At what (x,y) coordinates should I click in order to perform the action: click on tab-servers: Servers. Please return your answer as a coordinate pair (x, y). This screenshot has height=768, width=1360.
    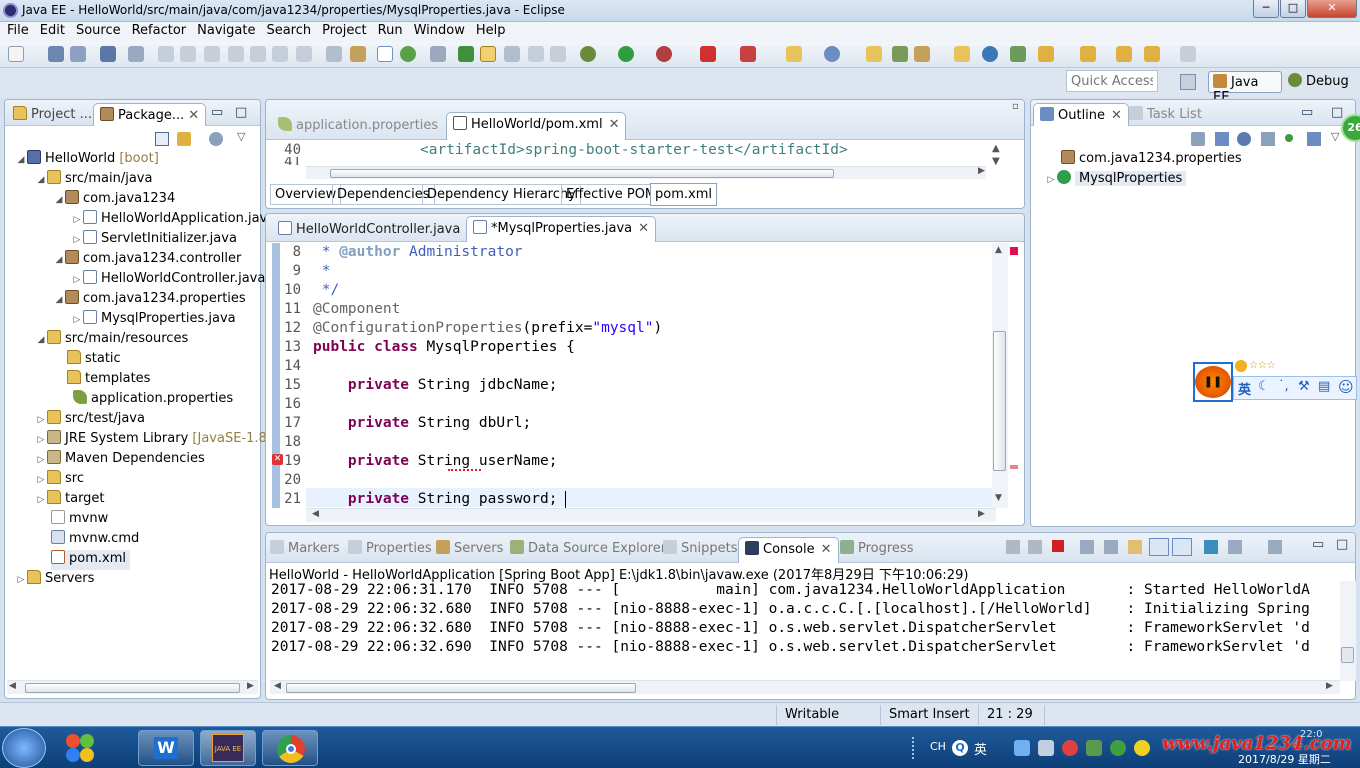
    Looking at the image, I should click on (469, 548).